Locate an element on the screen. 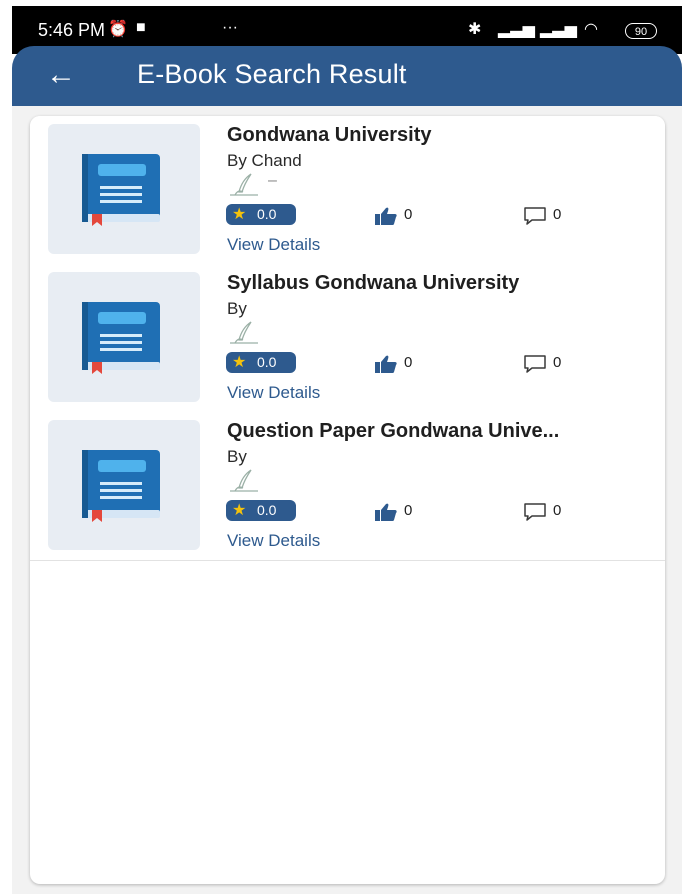  more-notifications-icon: ··· is located at coordinates (230, 27).